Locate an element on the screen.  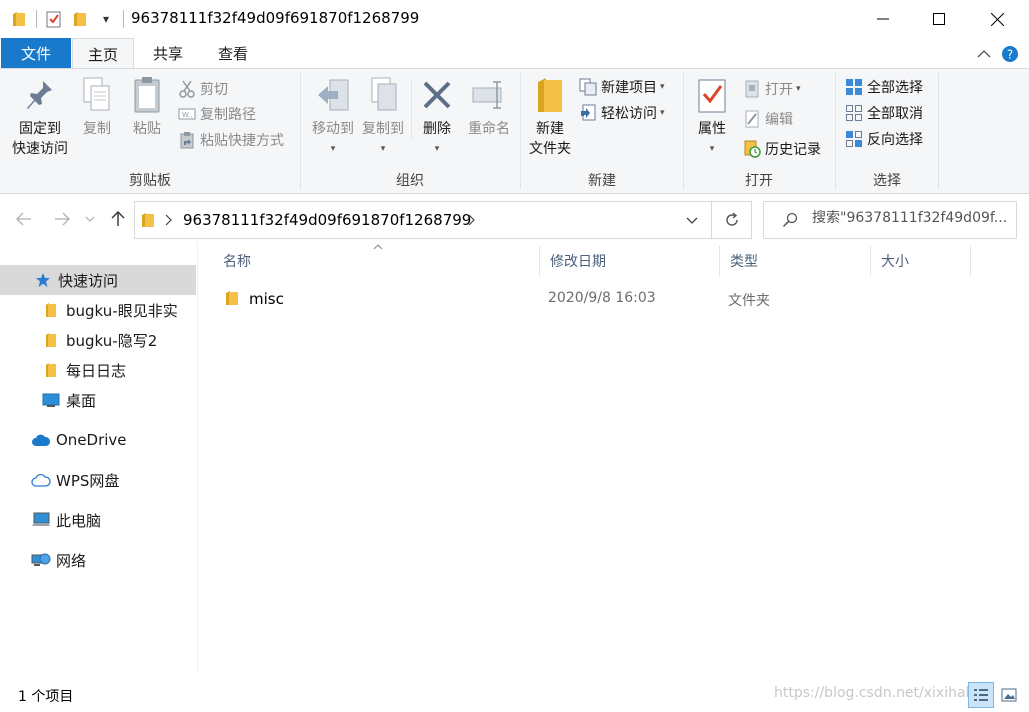
edit-button: 编辑 is located at coordinates (767, 119).